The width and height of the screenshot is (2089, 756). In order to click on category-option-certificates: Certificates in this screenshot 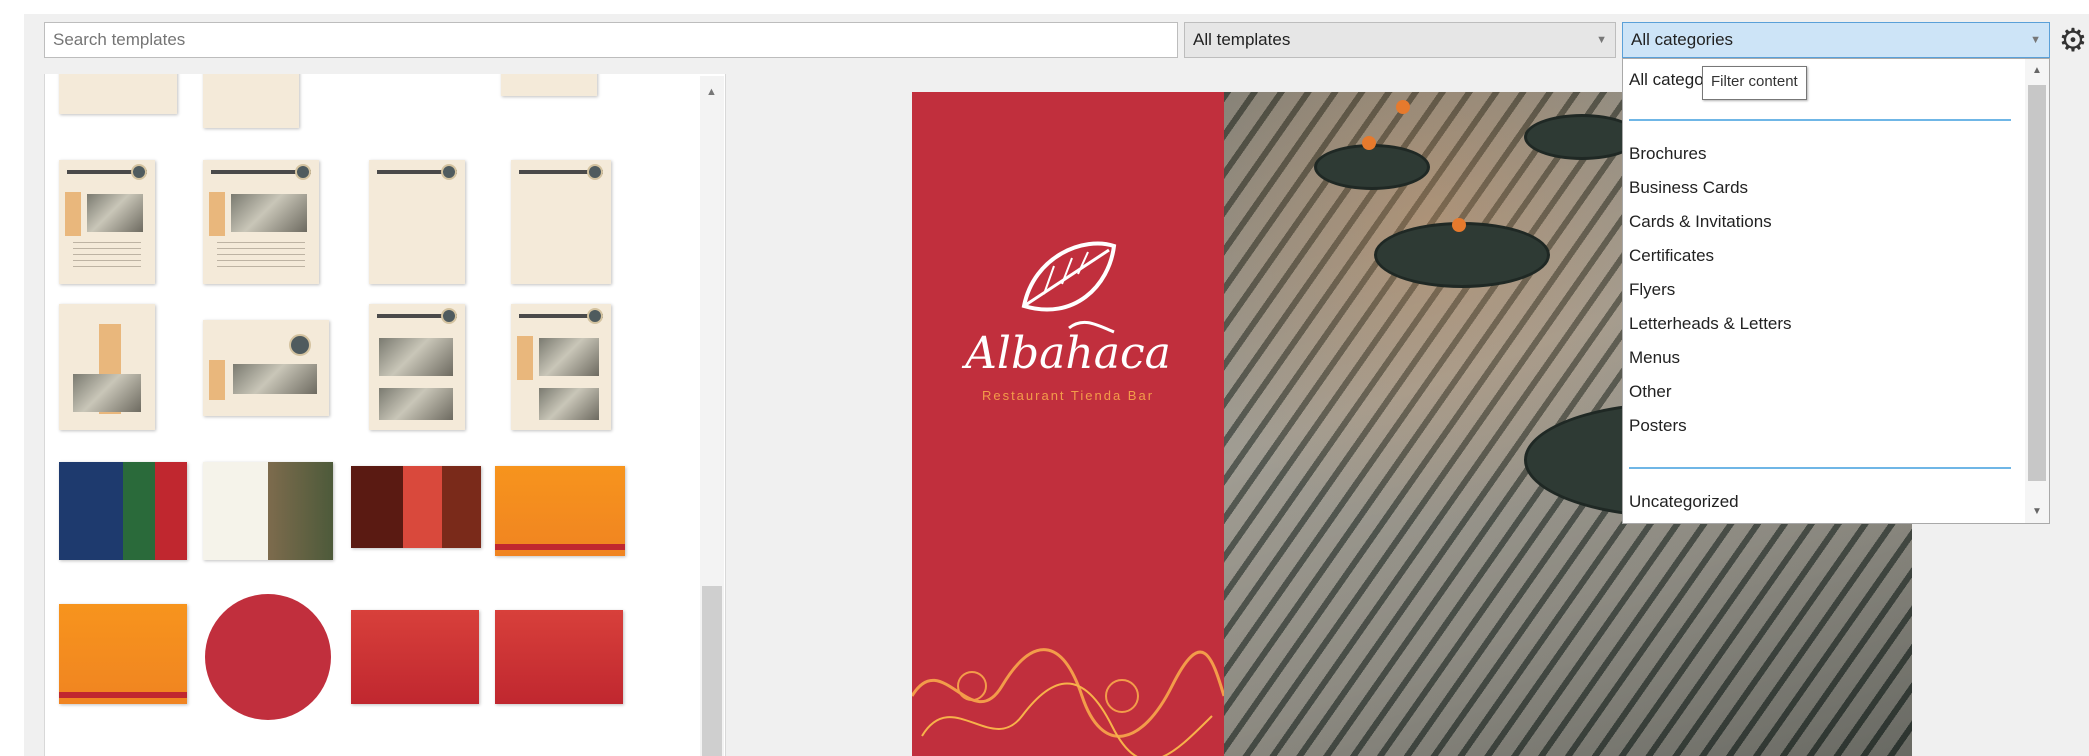, I will do `click(1671, 256)`.